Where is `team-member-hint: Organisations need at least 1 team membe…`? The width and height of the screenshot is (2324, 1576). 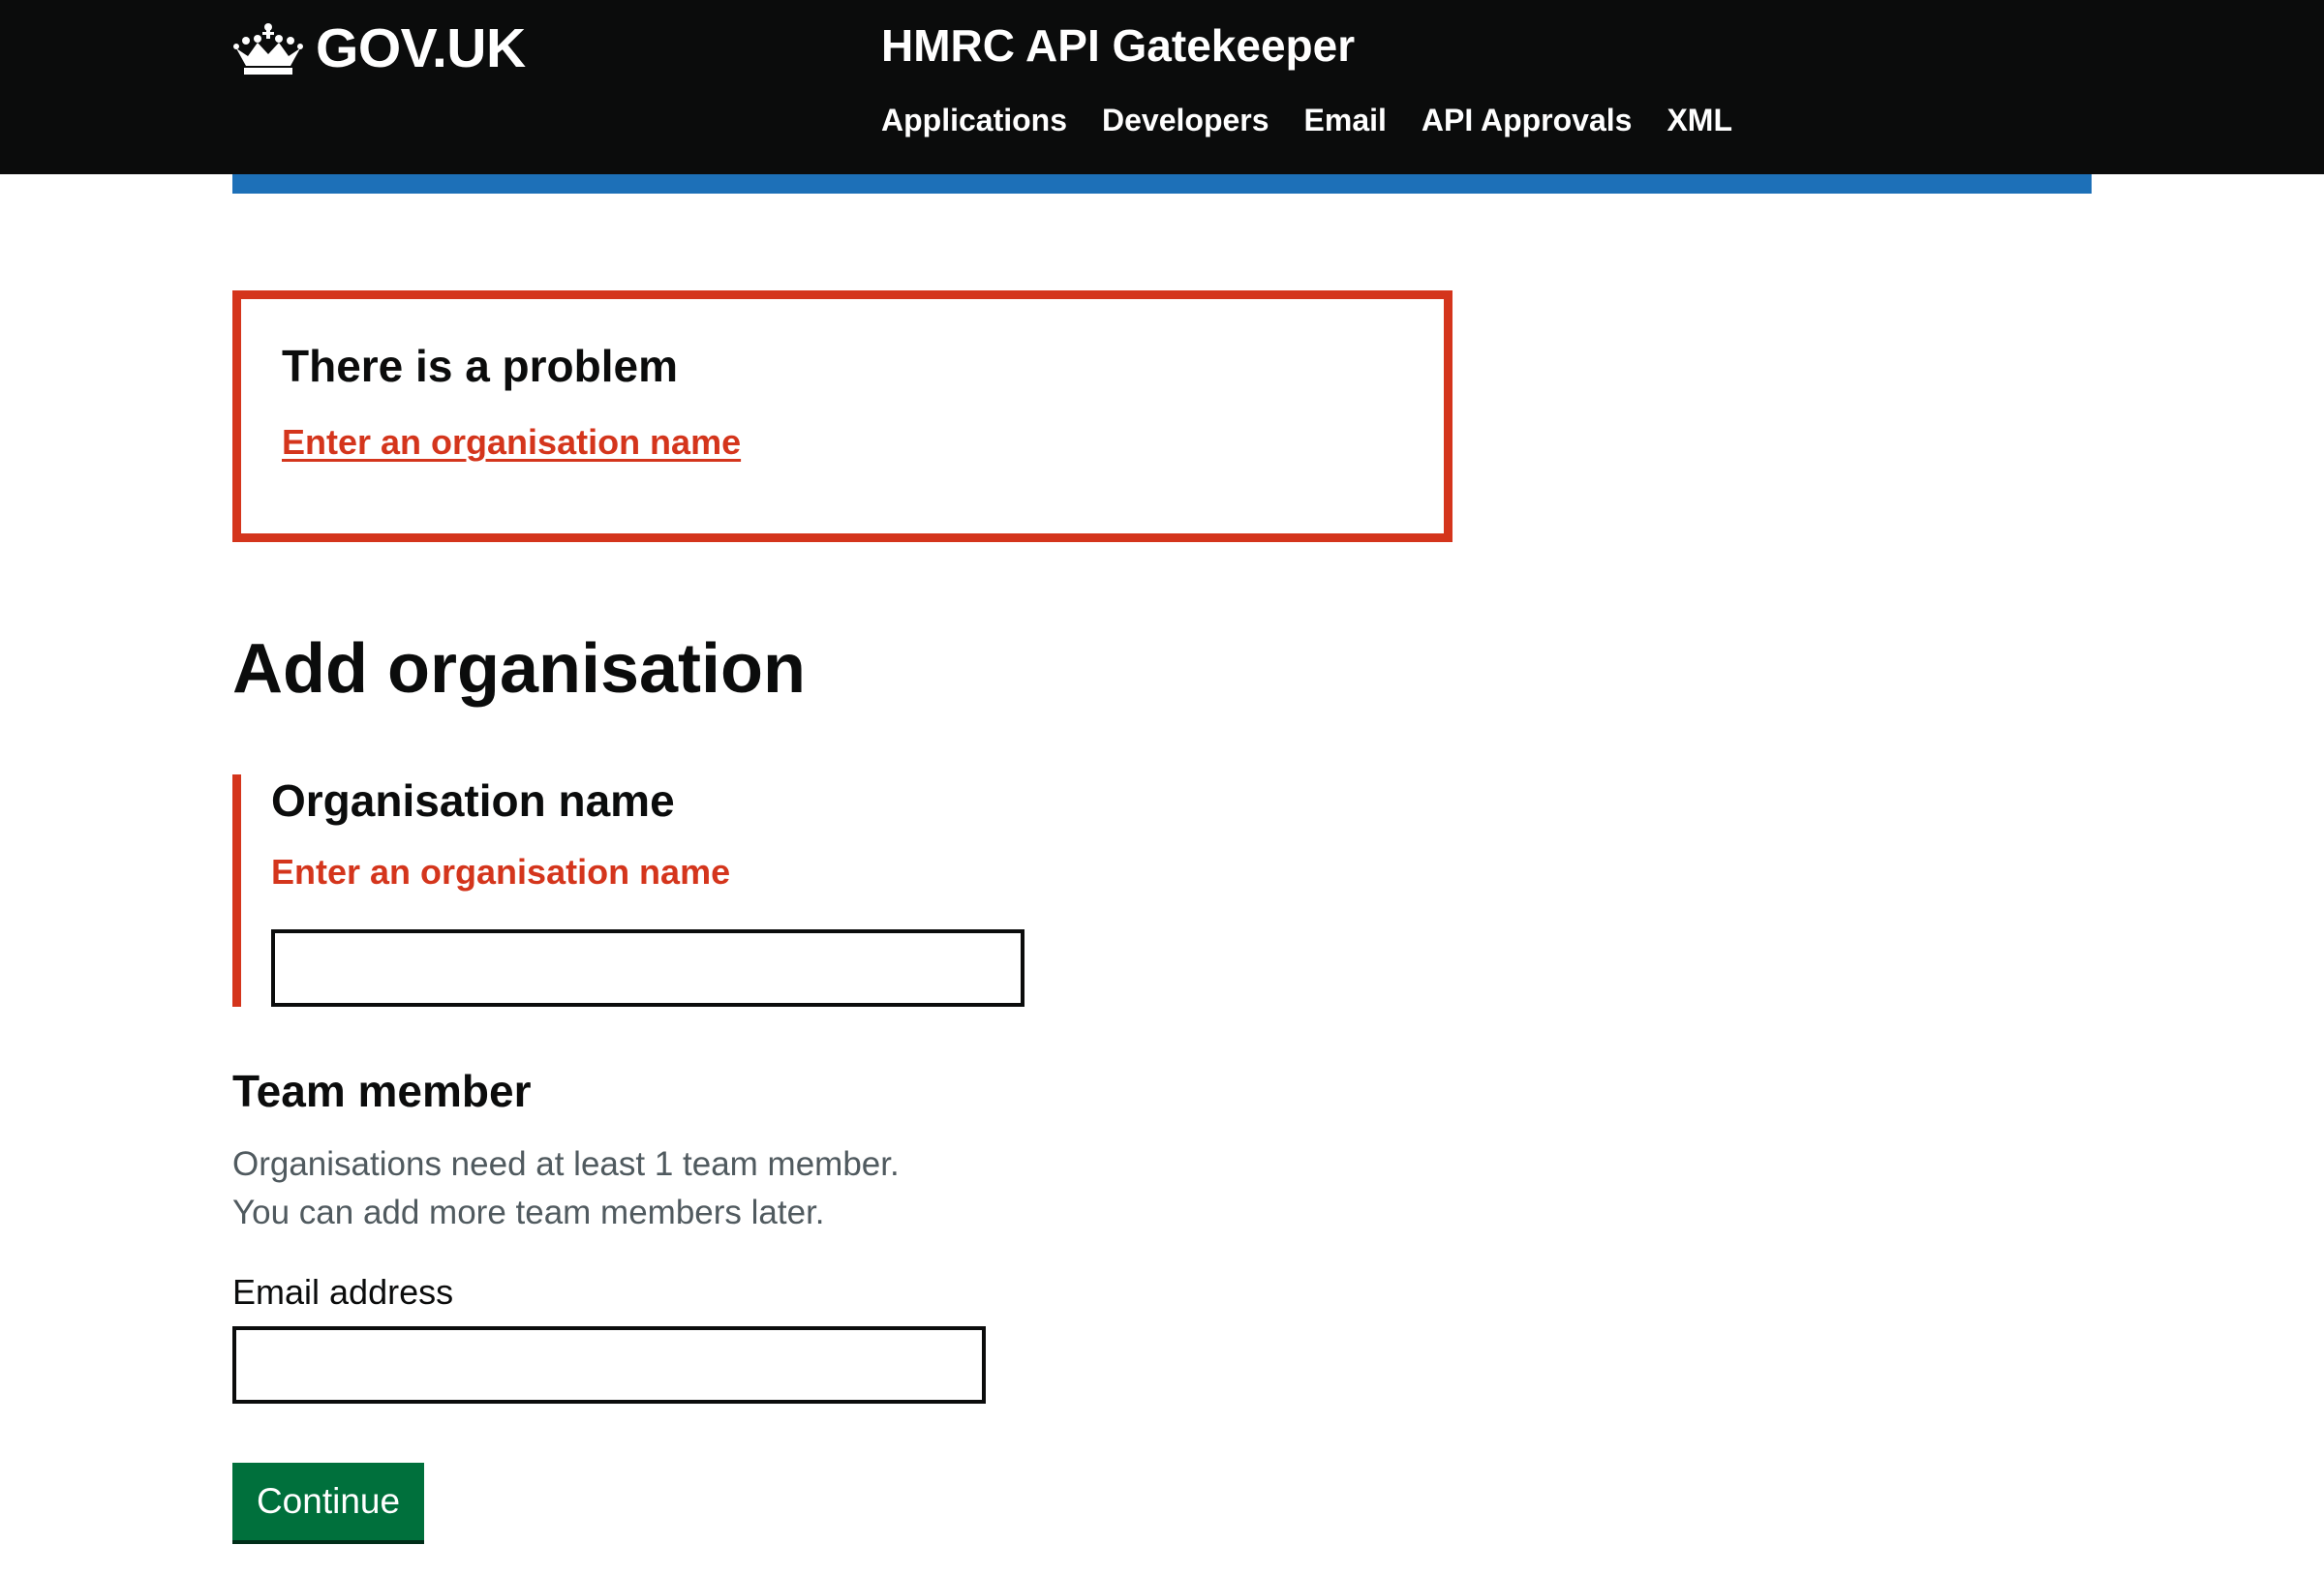
team-member-hint: Organisations need at least 1 team membe… is located at coordinates (566, 1188).